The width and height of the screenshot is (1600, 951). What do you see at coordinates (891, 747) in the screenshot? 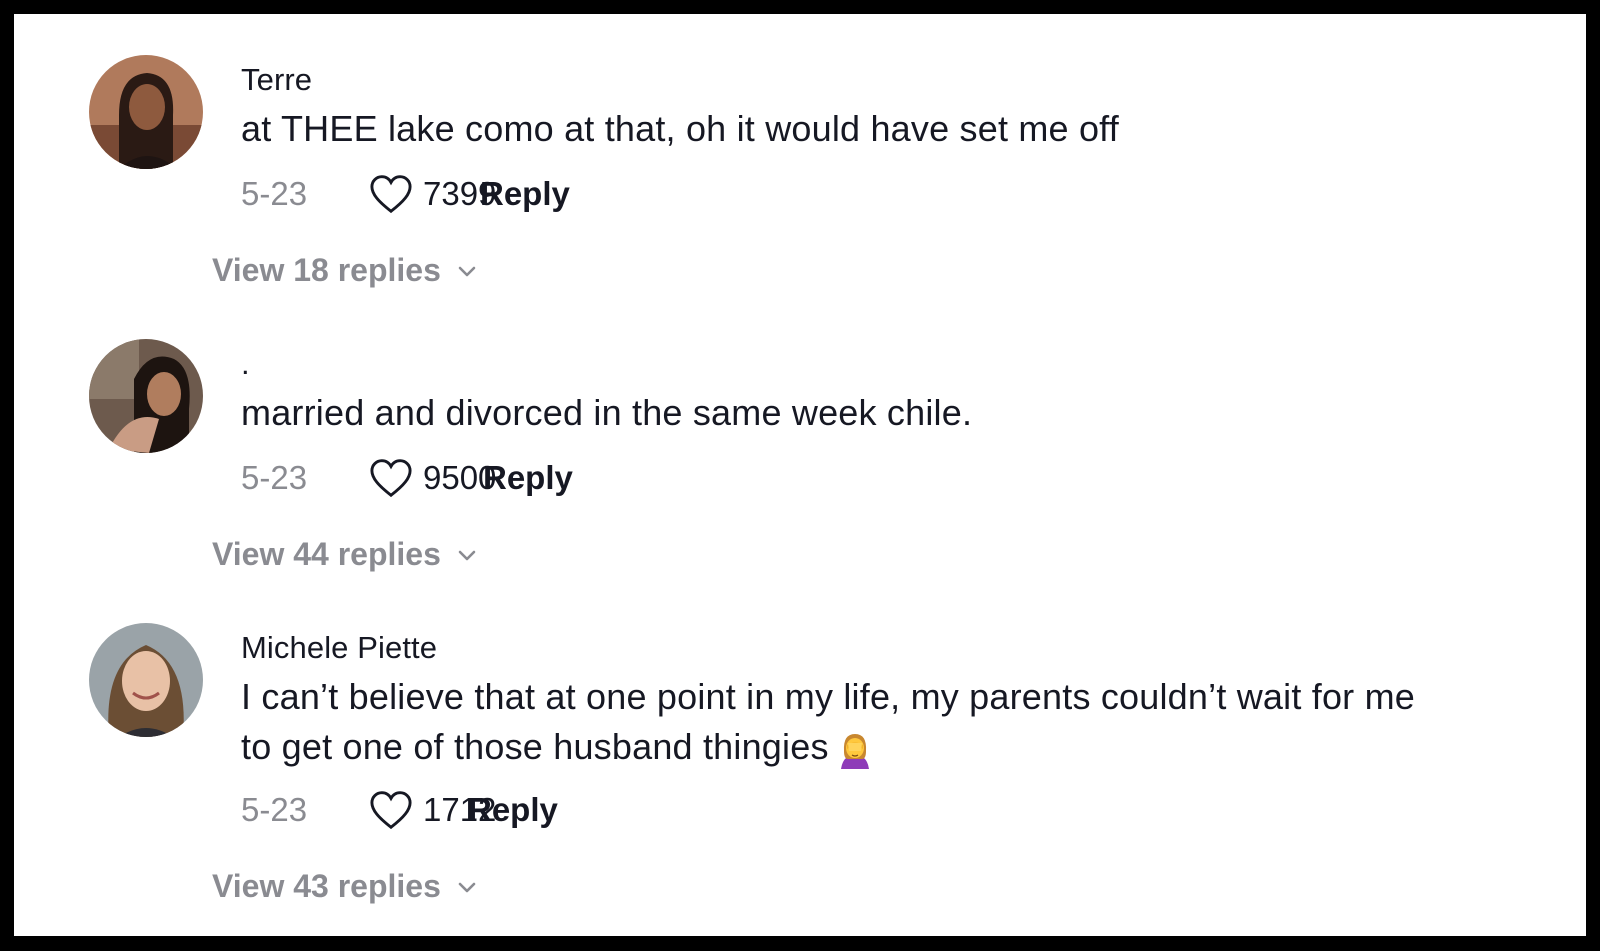
I see `comment-text-line-wrap: to get one of those husband thingies` at bounding box center [891, 747].